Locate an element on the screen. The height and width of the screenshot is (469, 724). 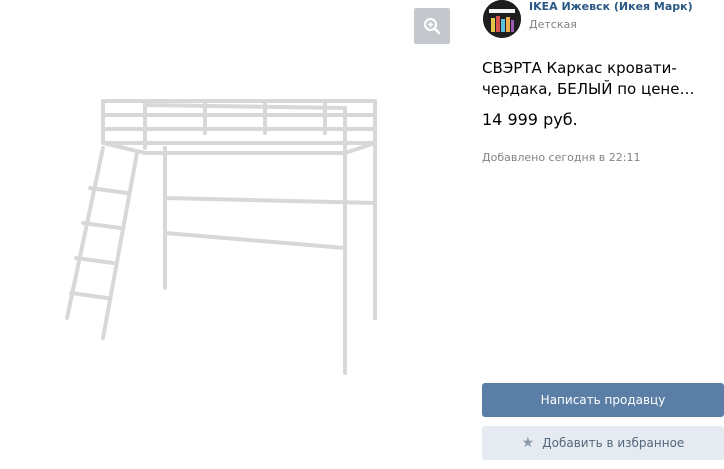
add-to-favorites-button: ★ Добавить в избранное is located at coordinates (603, 443).